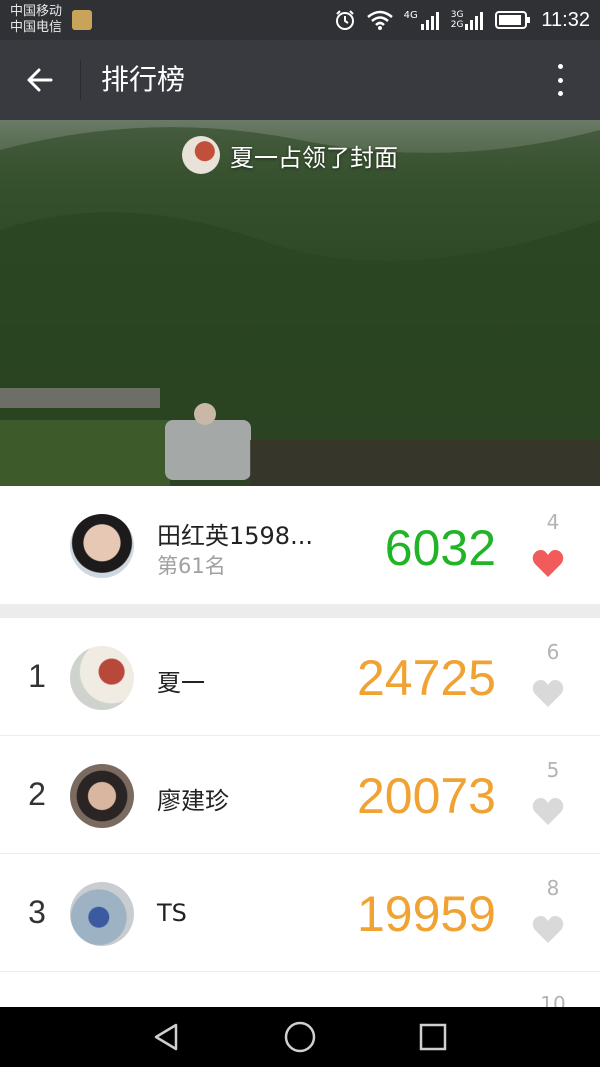 Image resolution: width=600 pixels, height=1067 pixels. Describe the element at coordinates (172, 913) in the screenshot. I see `user-name: TS` at that location.